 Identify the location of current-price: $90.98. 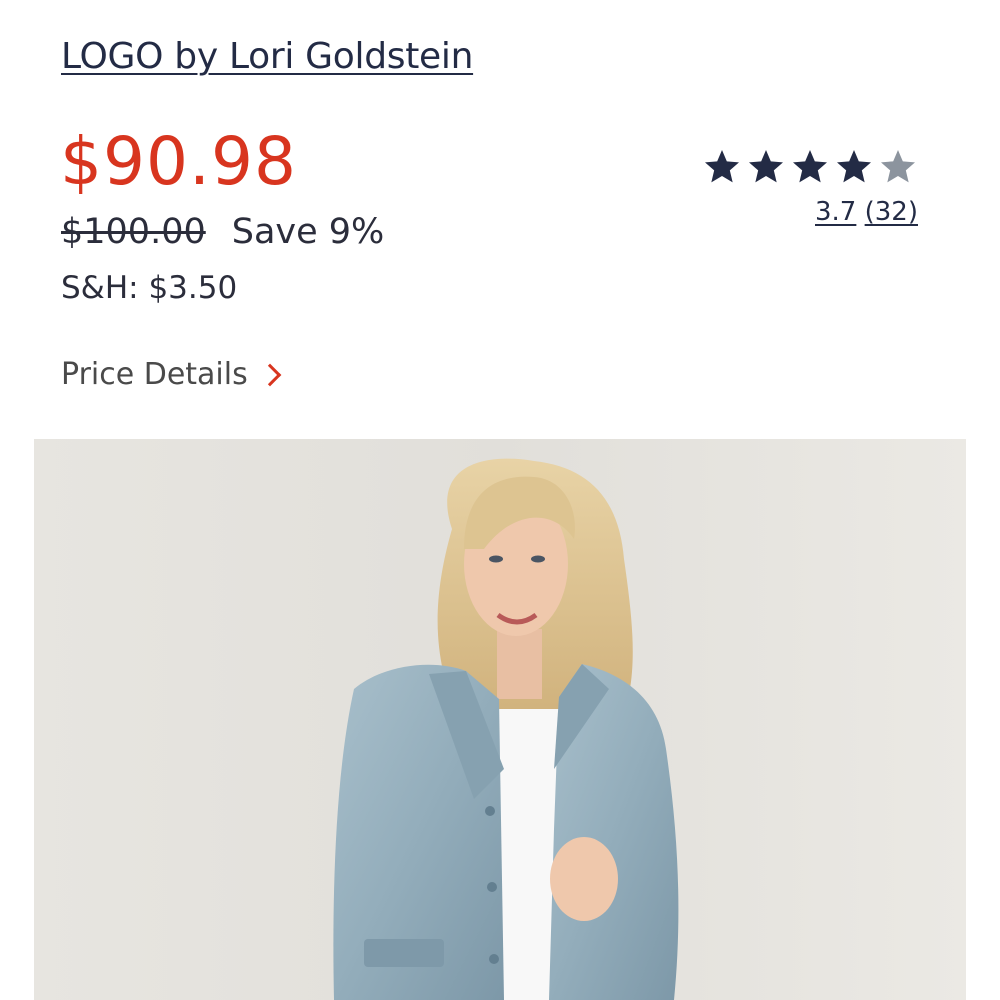
(178, 161).